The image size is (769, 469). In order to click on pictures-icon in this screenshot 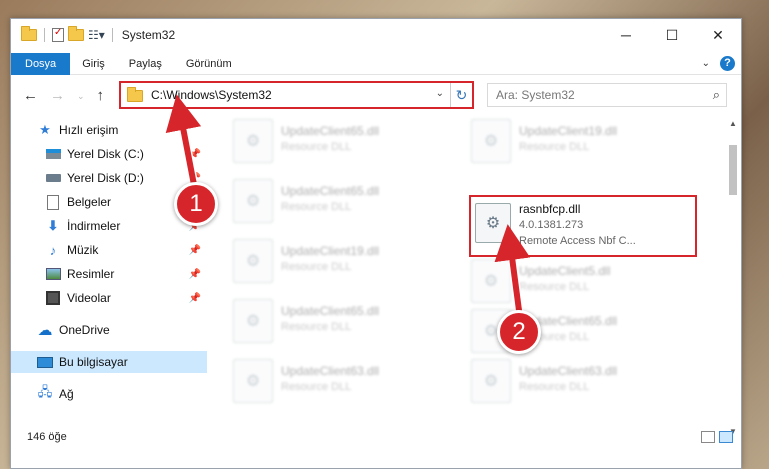, I will do `click(53, 274)`.